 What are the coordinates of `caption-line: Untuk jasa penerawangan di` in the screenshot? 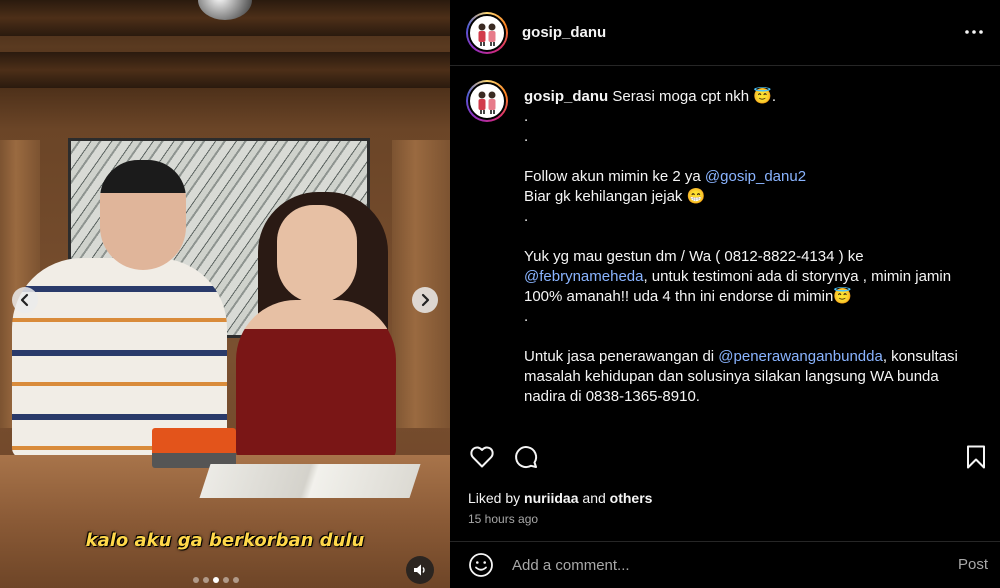 It's located at (621, 356).